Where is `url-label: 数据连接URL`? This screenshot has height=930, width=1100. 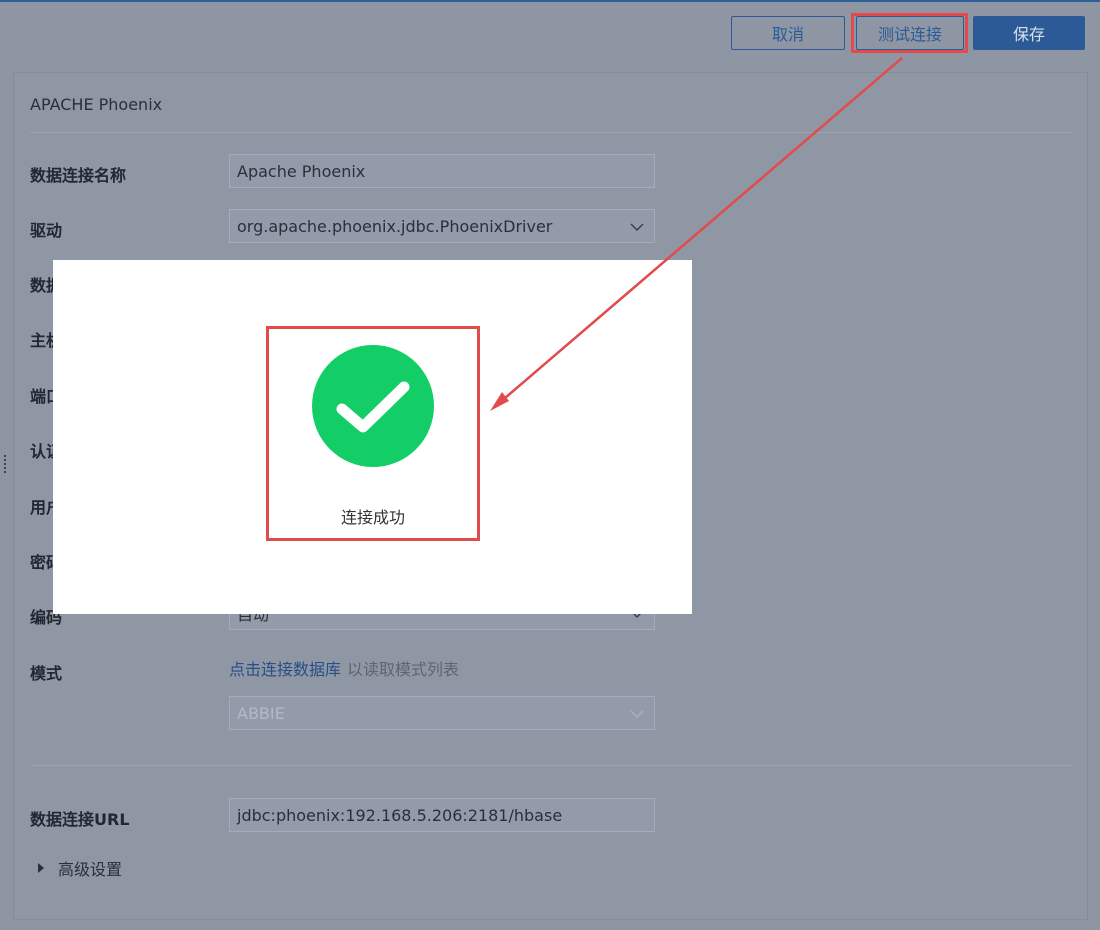 url-label: 数据连接URL is located at coordinates (80, 819).